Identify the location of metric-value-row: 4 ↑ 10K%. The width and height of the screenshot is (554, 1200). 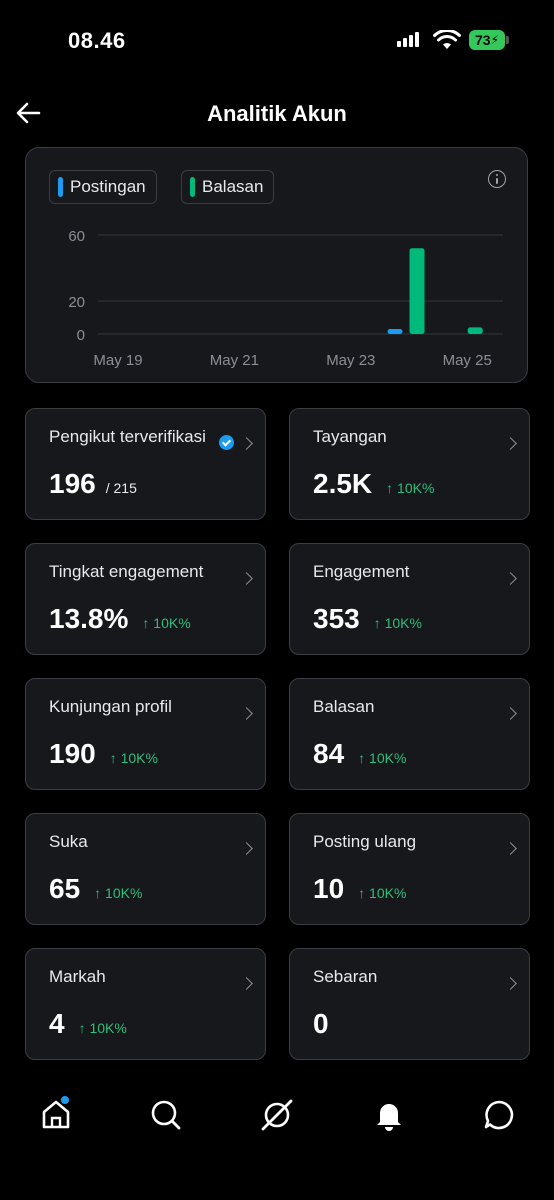
(88, 1024).